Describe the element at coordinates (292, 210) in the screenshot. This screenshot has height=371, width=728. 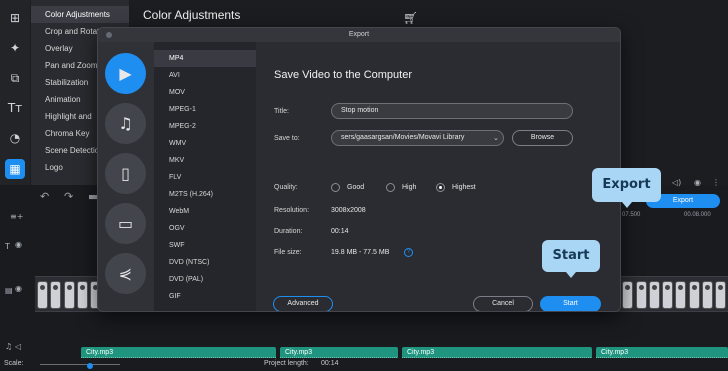
I see `resolution-label: Resolution:` at that location.